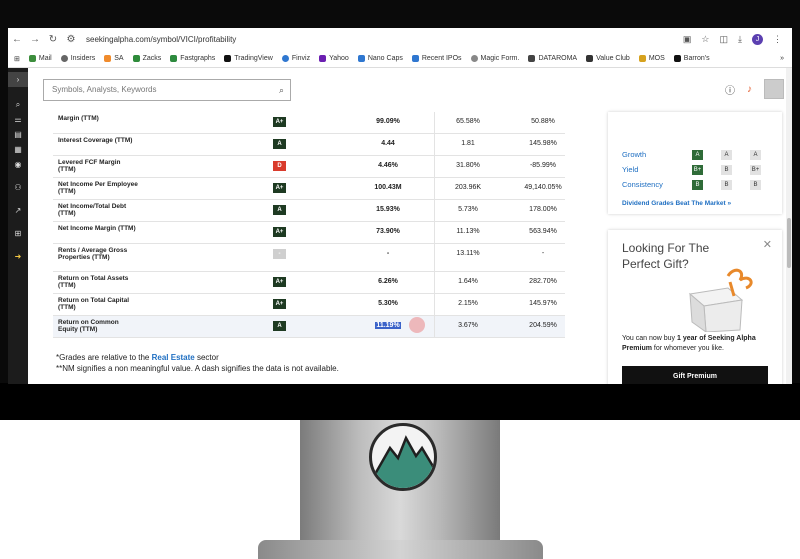 This screenshot has width=800, height=559. Describe the element at coordinates (705, 39) in the screenshot. I see `bookmark-star-icon: ☆` at that location.